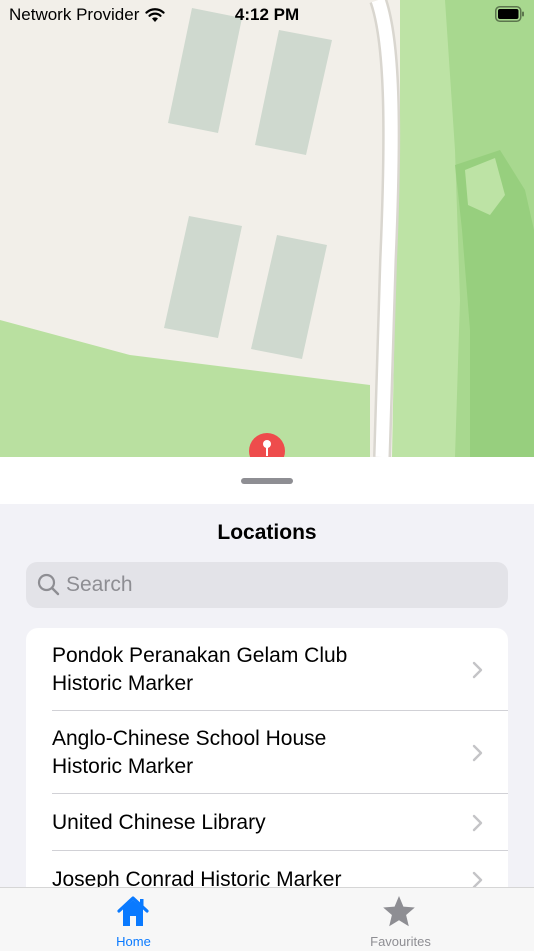 The width and height of the screenshot is (534, 951). What do you see at coordinates (399, 911) in the screenshot?
I see `star-icon` at bounding box center [399, 911].